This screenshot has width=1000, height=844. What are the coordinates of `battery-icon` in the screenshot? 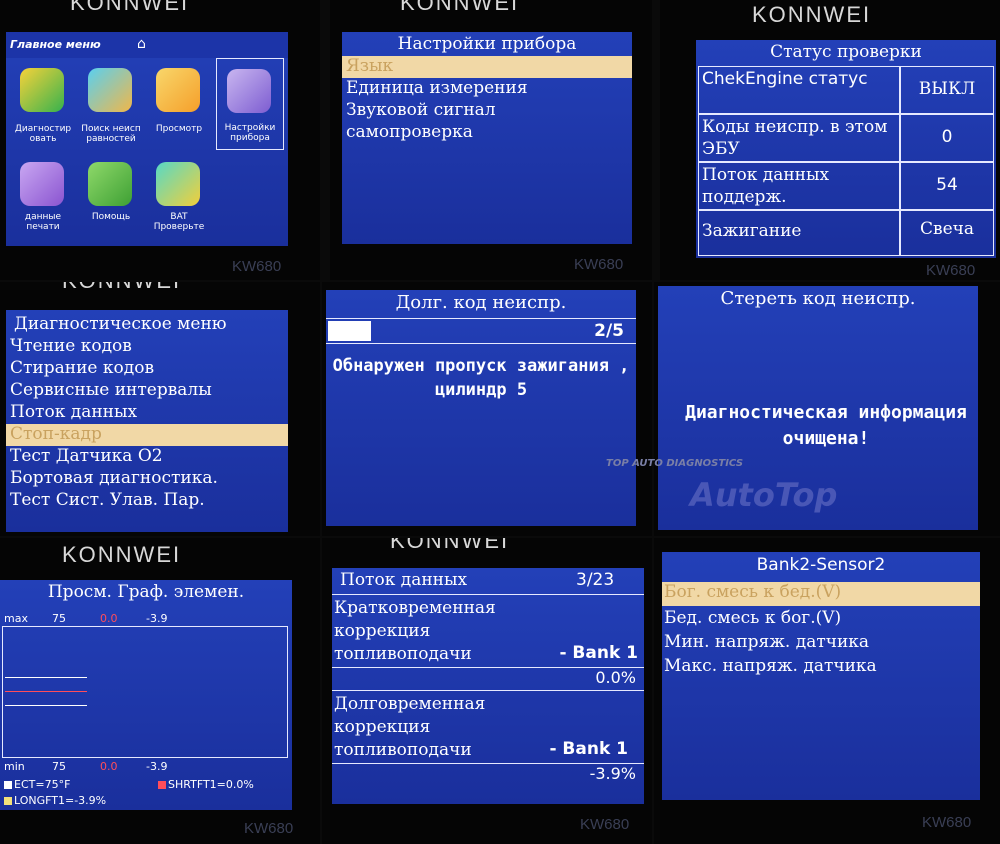 It's located at (178, 184).